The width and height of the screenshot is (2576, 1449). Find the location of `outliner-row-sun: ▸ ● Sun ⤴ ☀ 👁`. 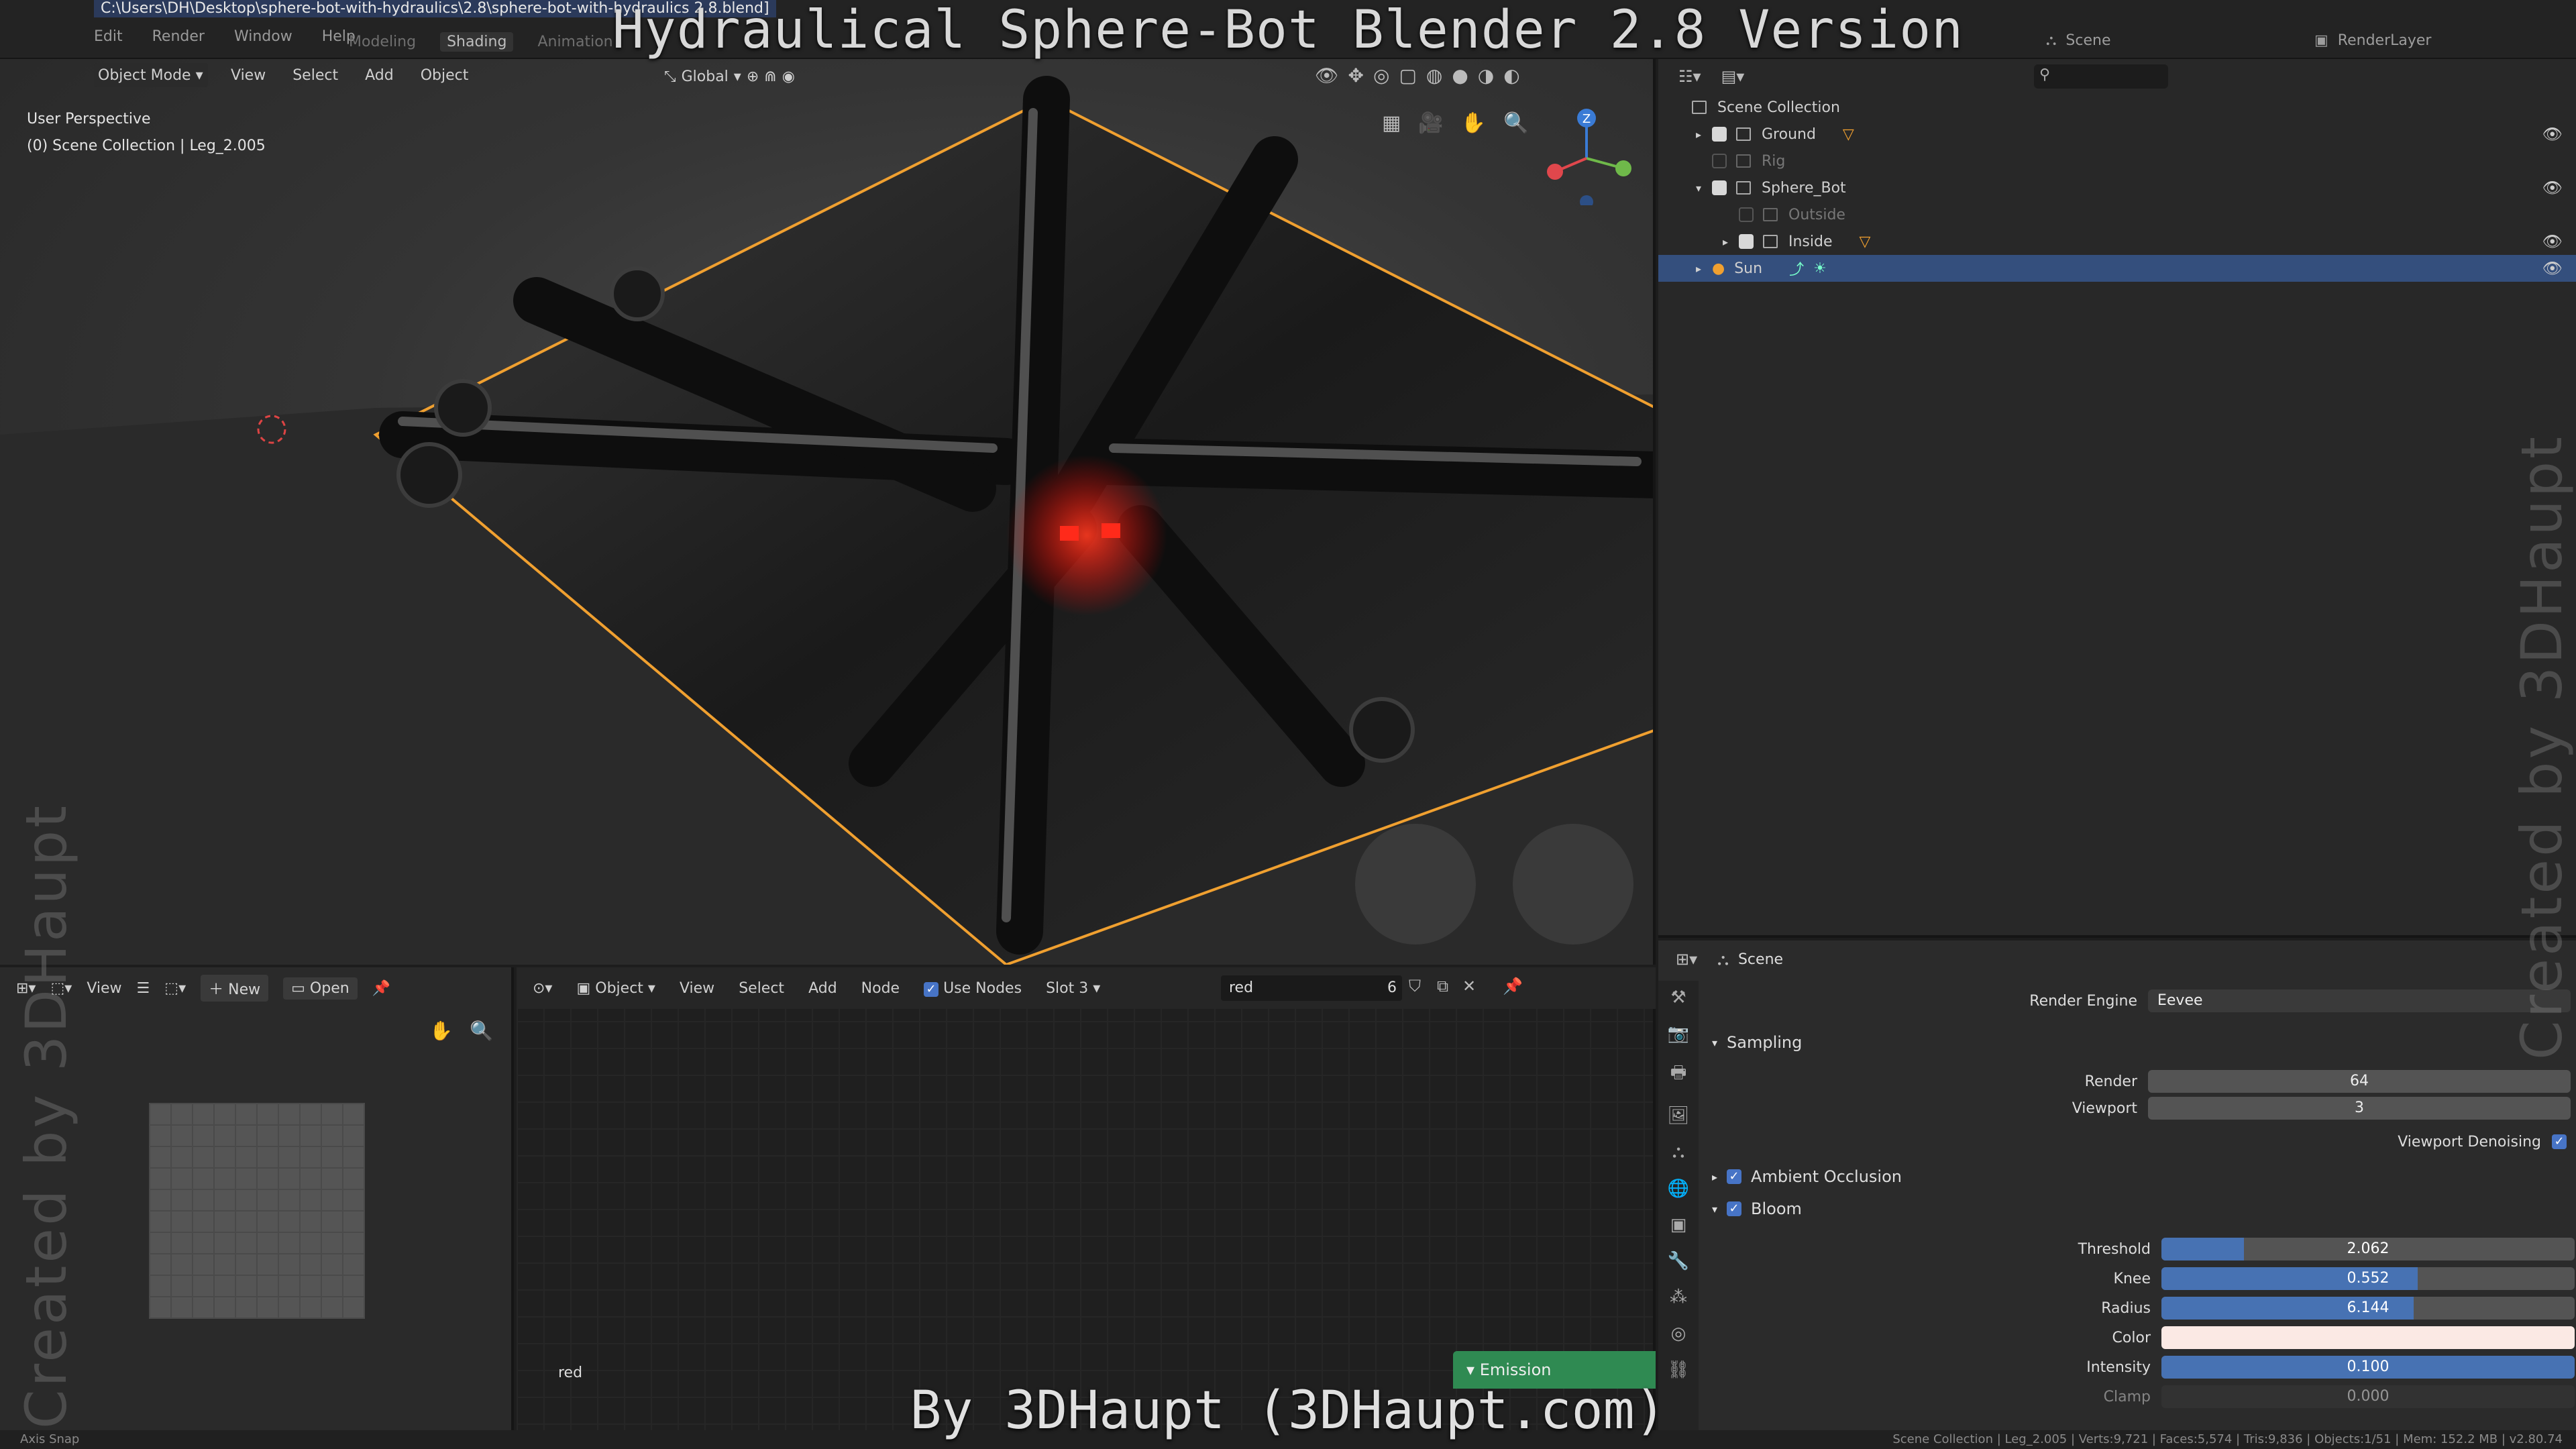

outliner-row-sun: ▸ ● Sun ⤴ ☀ 👁 is located at coordinates (2117, 268).